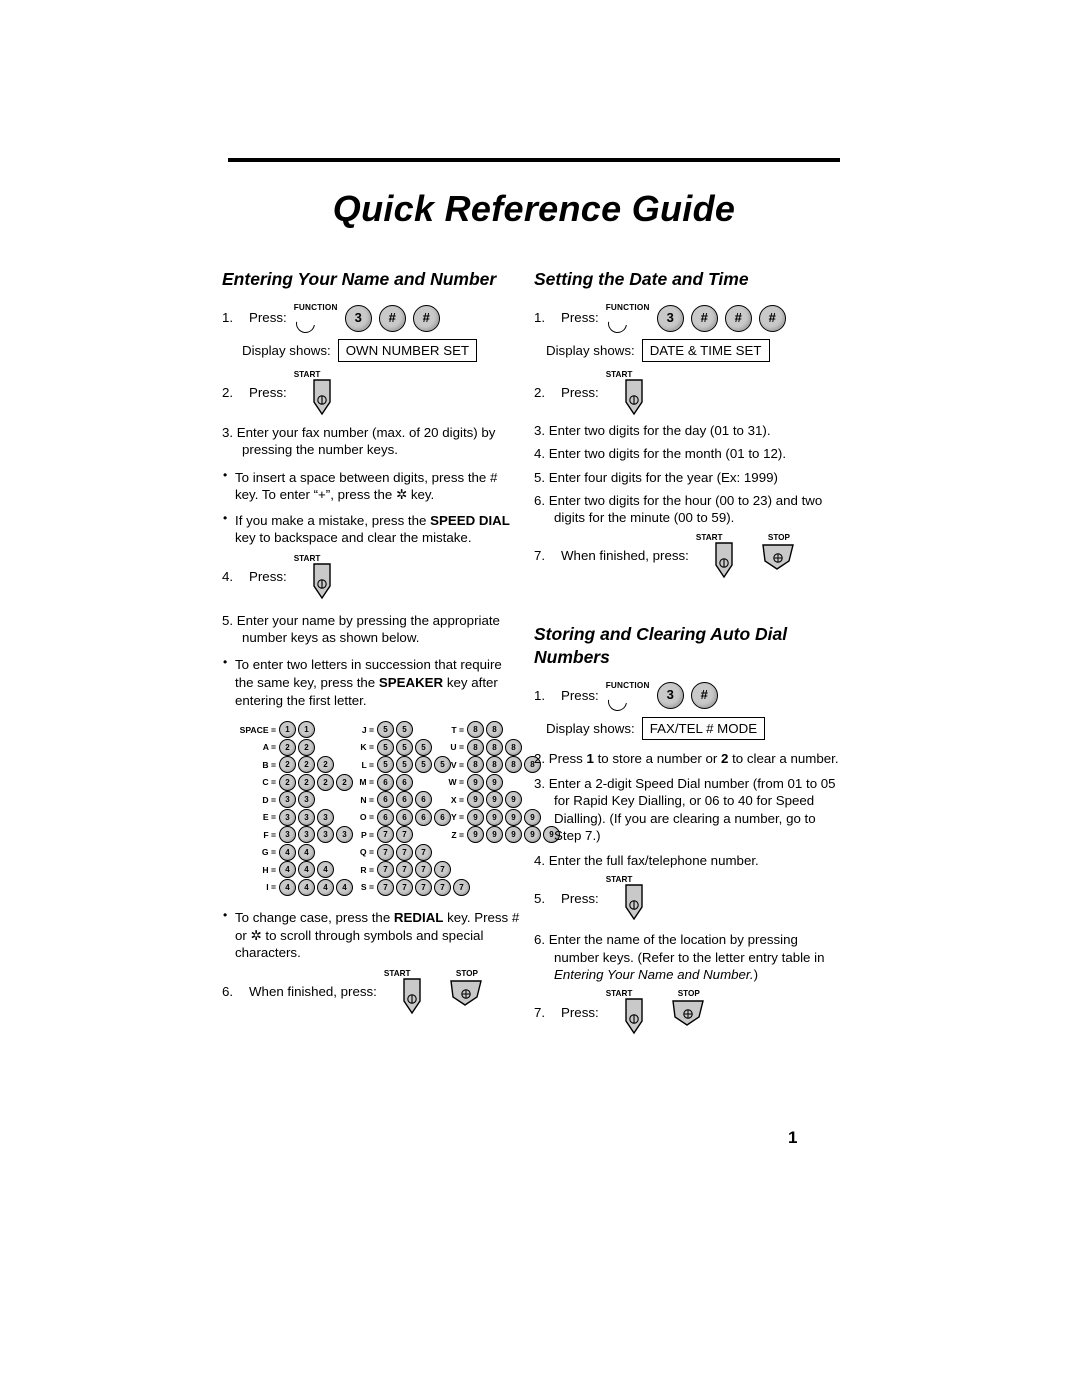 This screenshot has width=1080, height=1397. Describe the element at coordinates (457, 834) in the screenshot. I see `letter-key: Z =` at that location.